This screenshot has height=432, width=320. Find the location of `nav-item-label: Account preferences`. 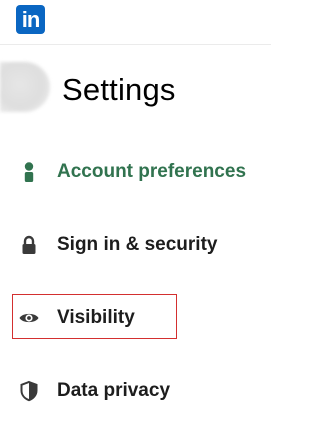

nav-item-label: Account preferences is located at coordinates (152, 171).